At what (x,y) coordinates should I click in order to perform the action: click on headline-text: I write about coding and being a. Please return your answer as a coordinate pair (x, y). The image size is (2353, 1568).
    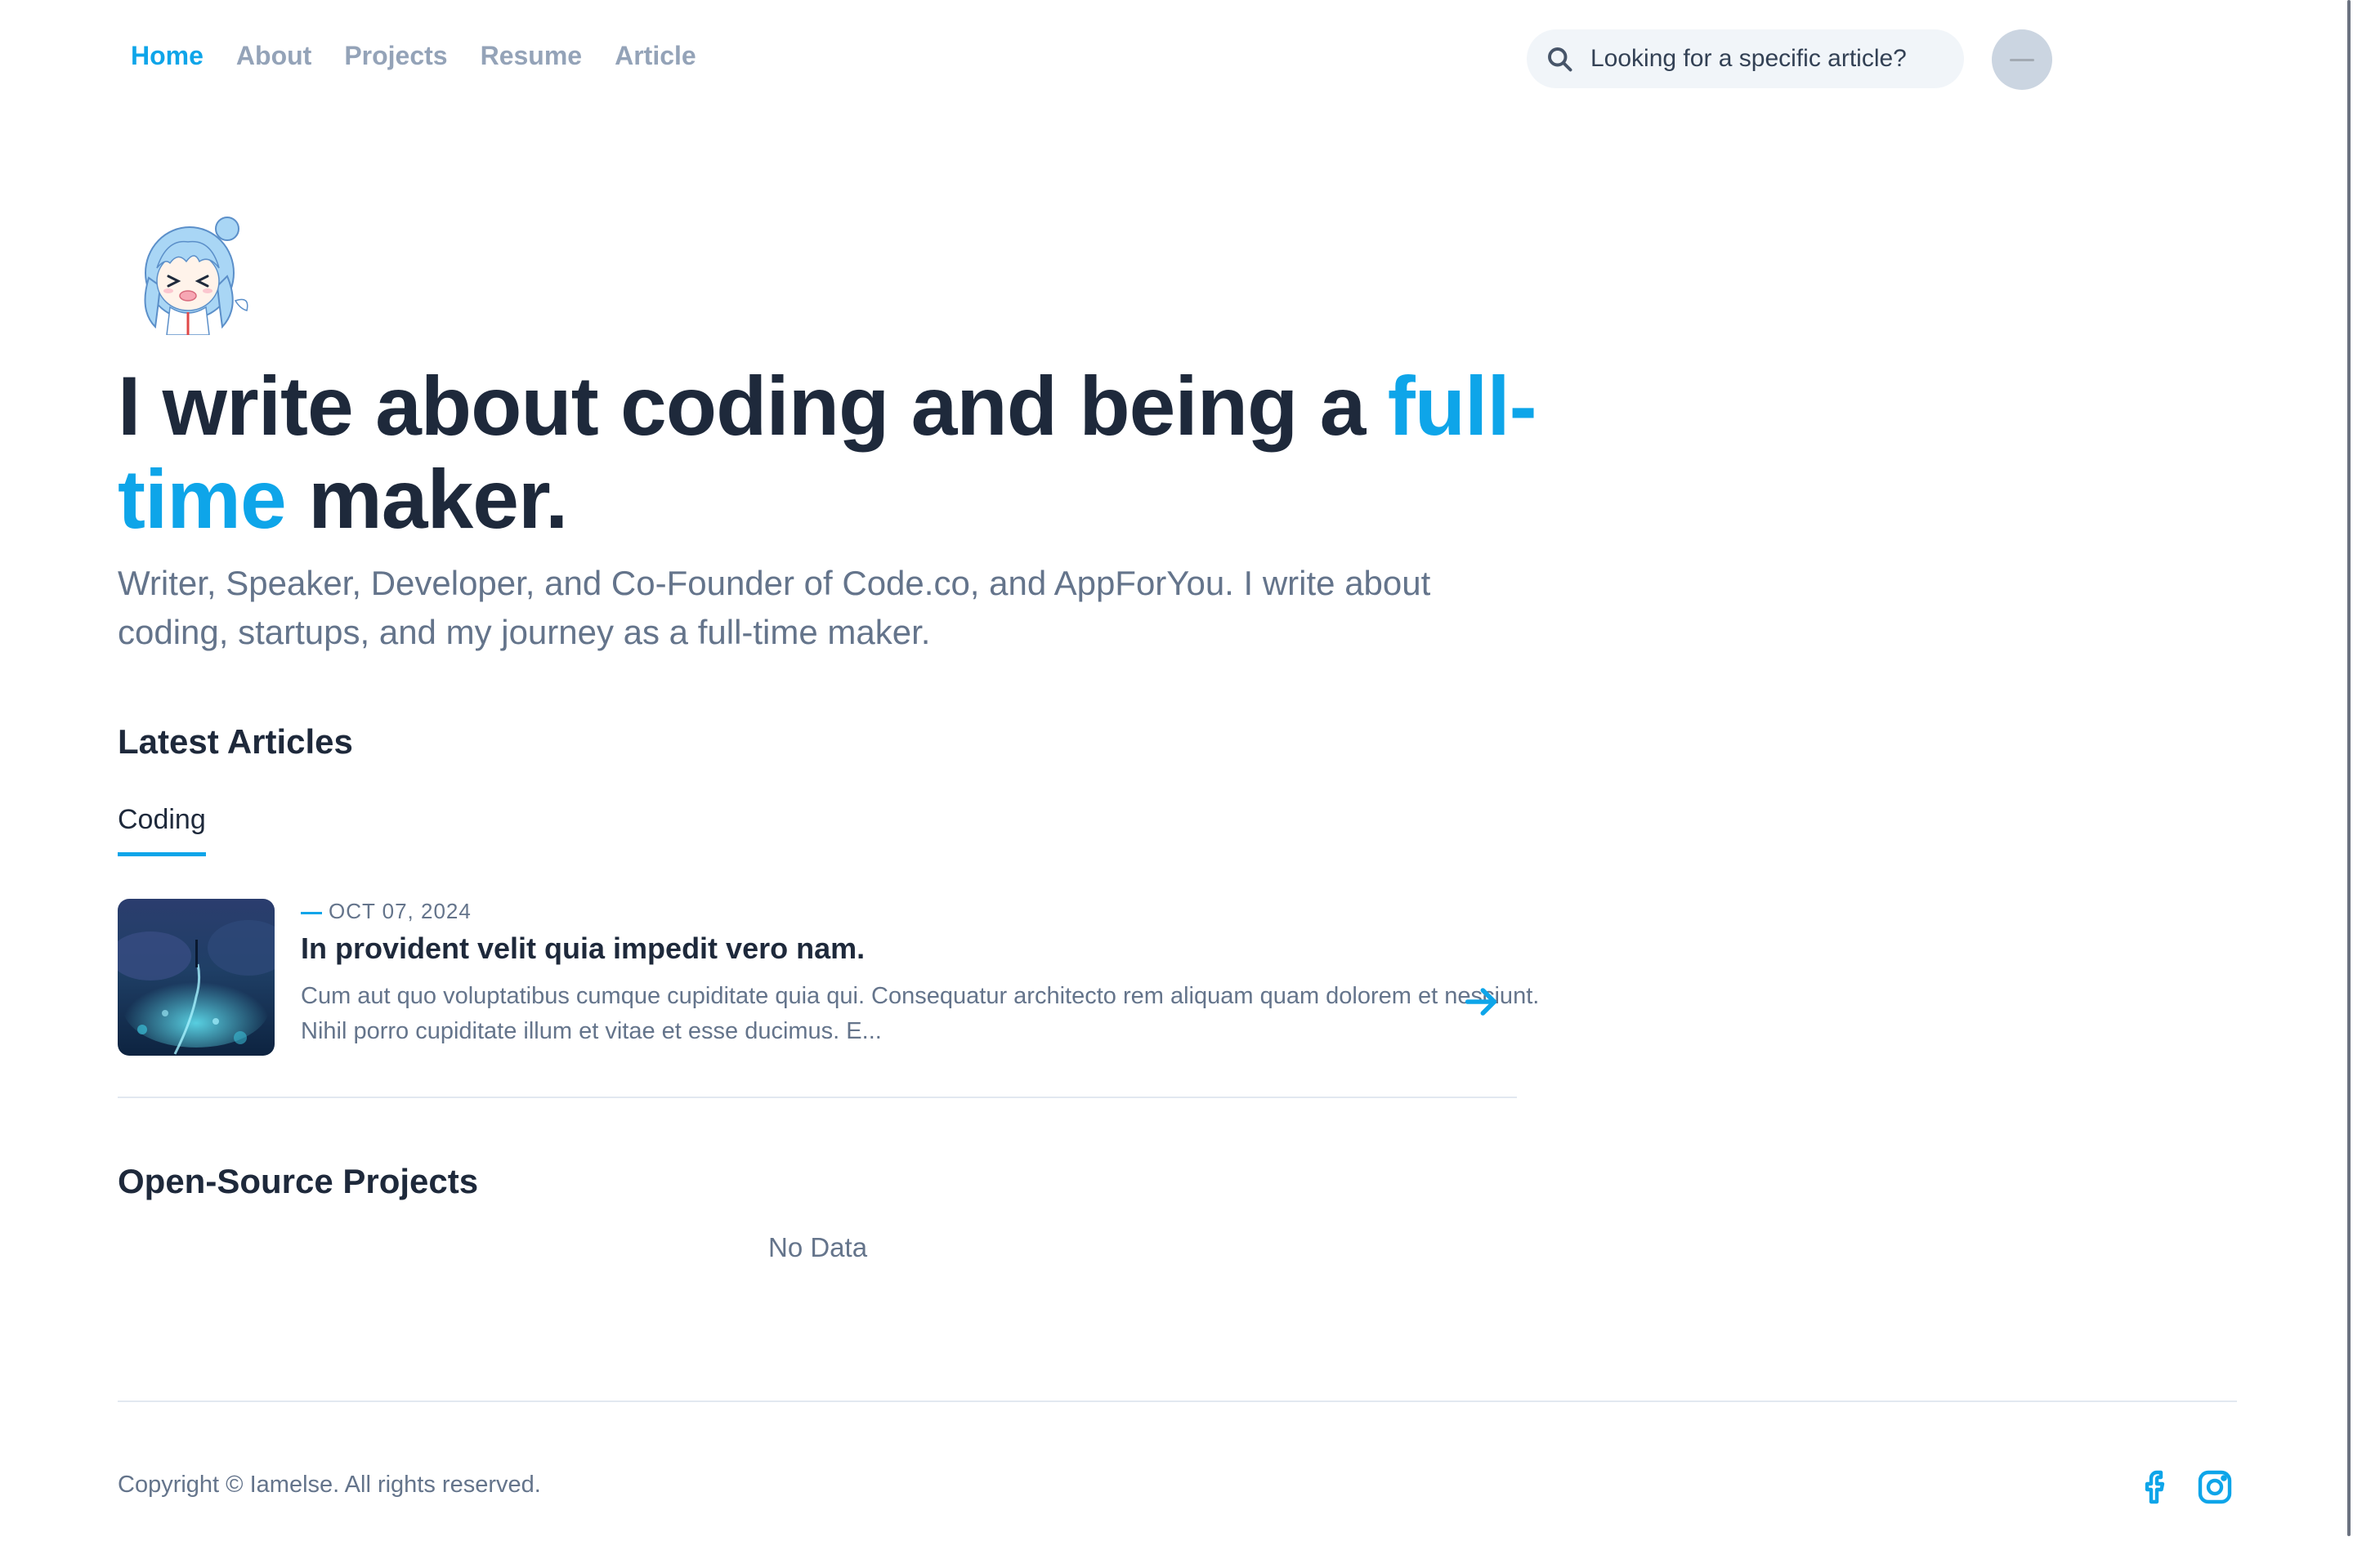
    Looking at the image, I should click on (753, 406).